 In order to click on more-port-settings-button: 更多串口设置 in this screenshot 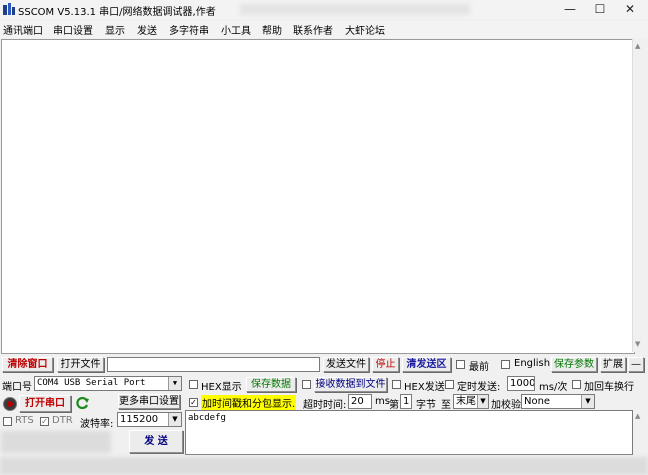, I will do `click(149, 401)`.